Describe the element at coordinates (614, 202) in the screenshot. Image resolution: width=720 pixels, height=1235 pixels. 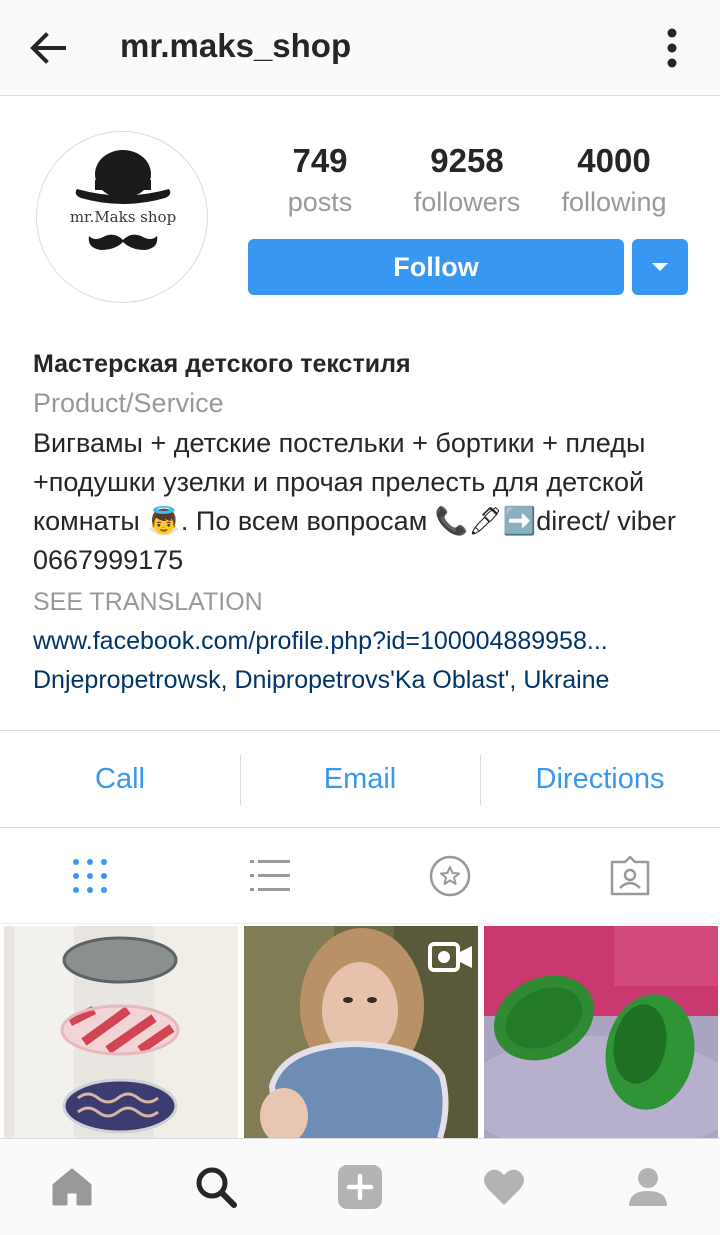
I see `following-label: following` at that location.